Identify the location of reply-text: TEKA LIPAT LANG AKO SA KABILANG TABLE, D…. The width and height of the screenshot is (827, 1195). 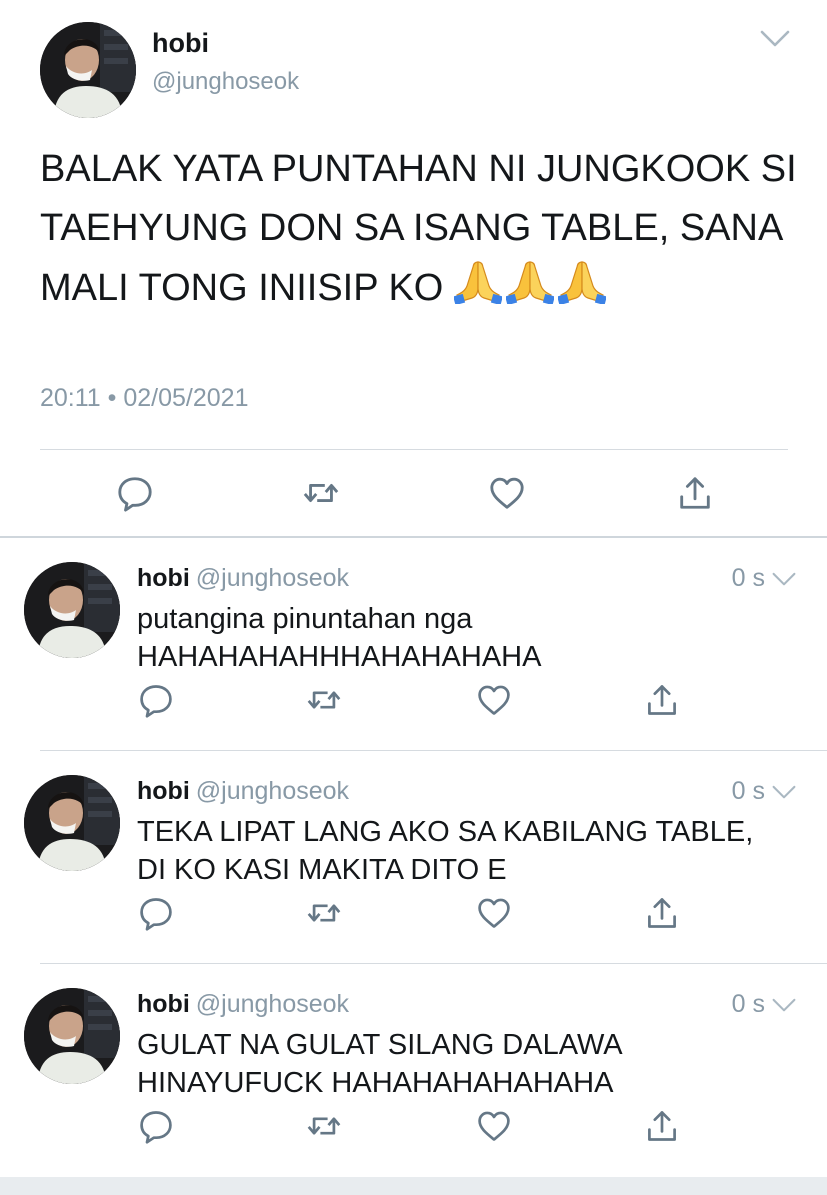
(472, 851).